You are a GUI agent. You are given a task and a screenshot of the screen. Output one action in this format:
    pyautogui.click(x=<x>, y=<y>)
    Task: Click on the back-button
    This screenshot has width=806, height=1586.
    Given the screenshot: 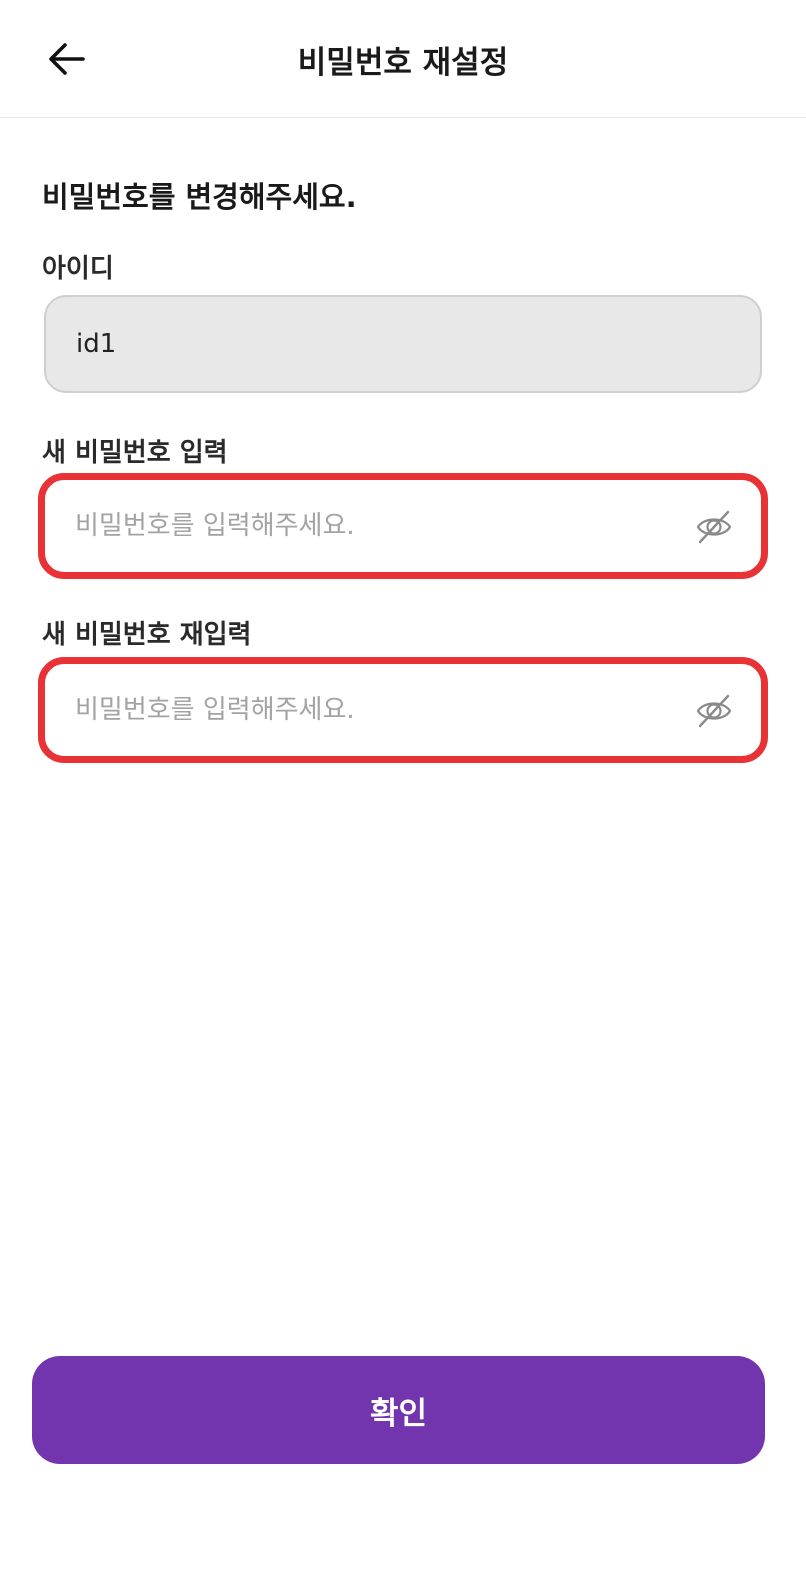 What is the action you would take?
    pyautogui.click(x=67, y=59)
    